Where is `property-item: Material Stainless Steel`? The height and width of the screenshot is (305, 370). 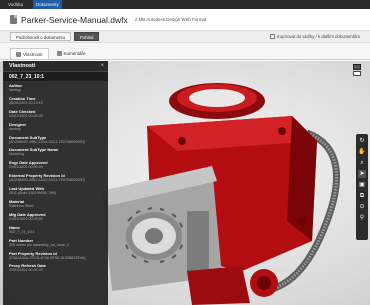
property-item: Material Stainless Steel is located at coordinates (55, 204).